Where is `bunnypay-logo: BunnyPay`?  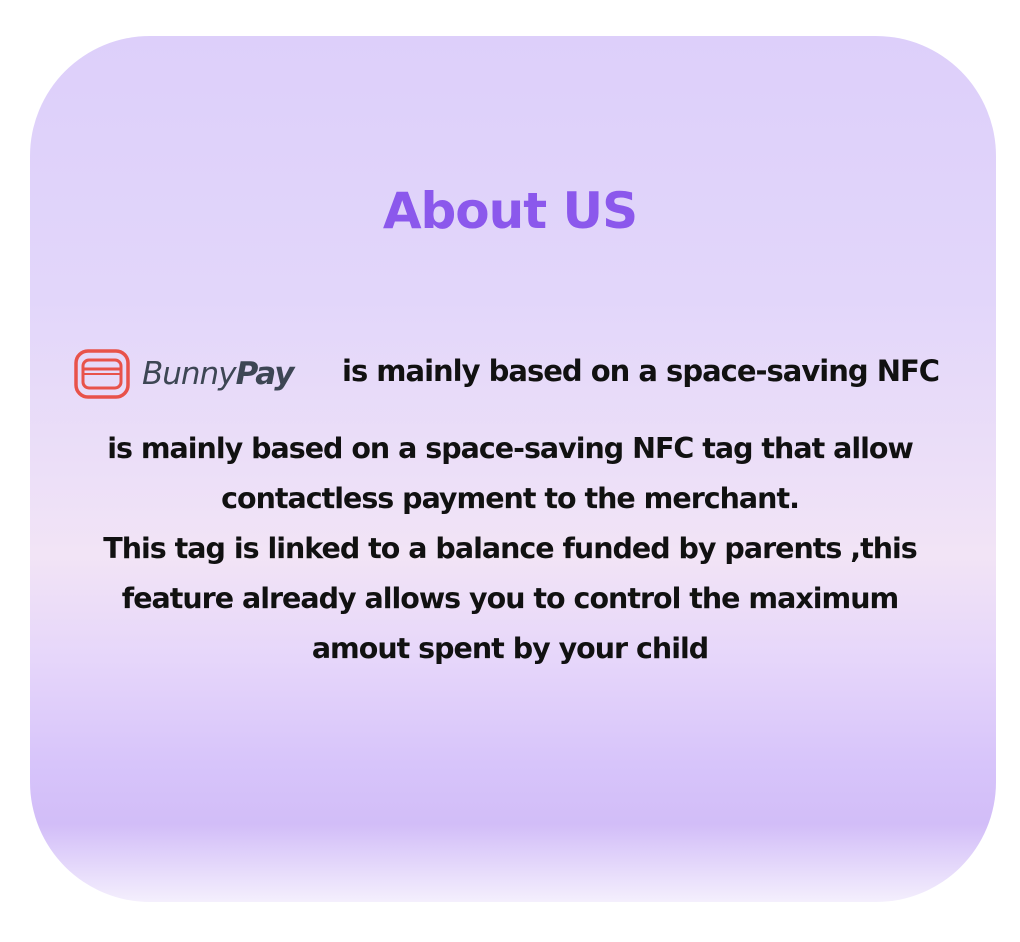 bunnypay-logo: BunnyPay is located at coordinates (184, 374).